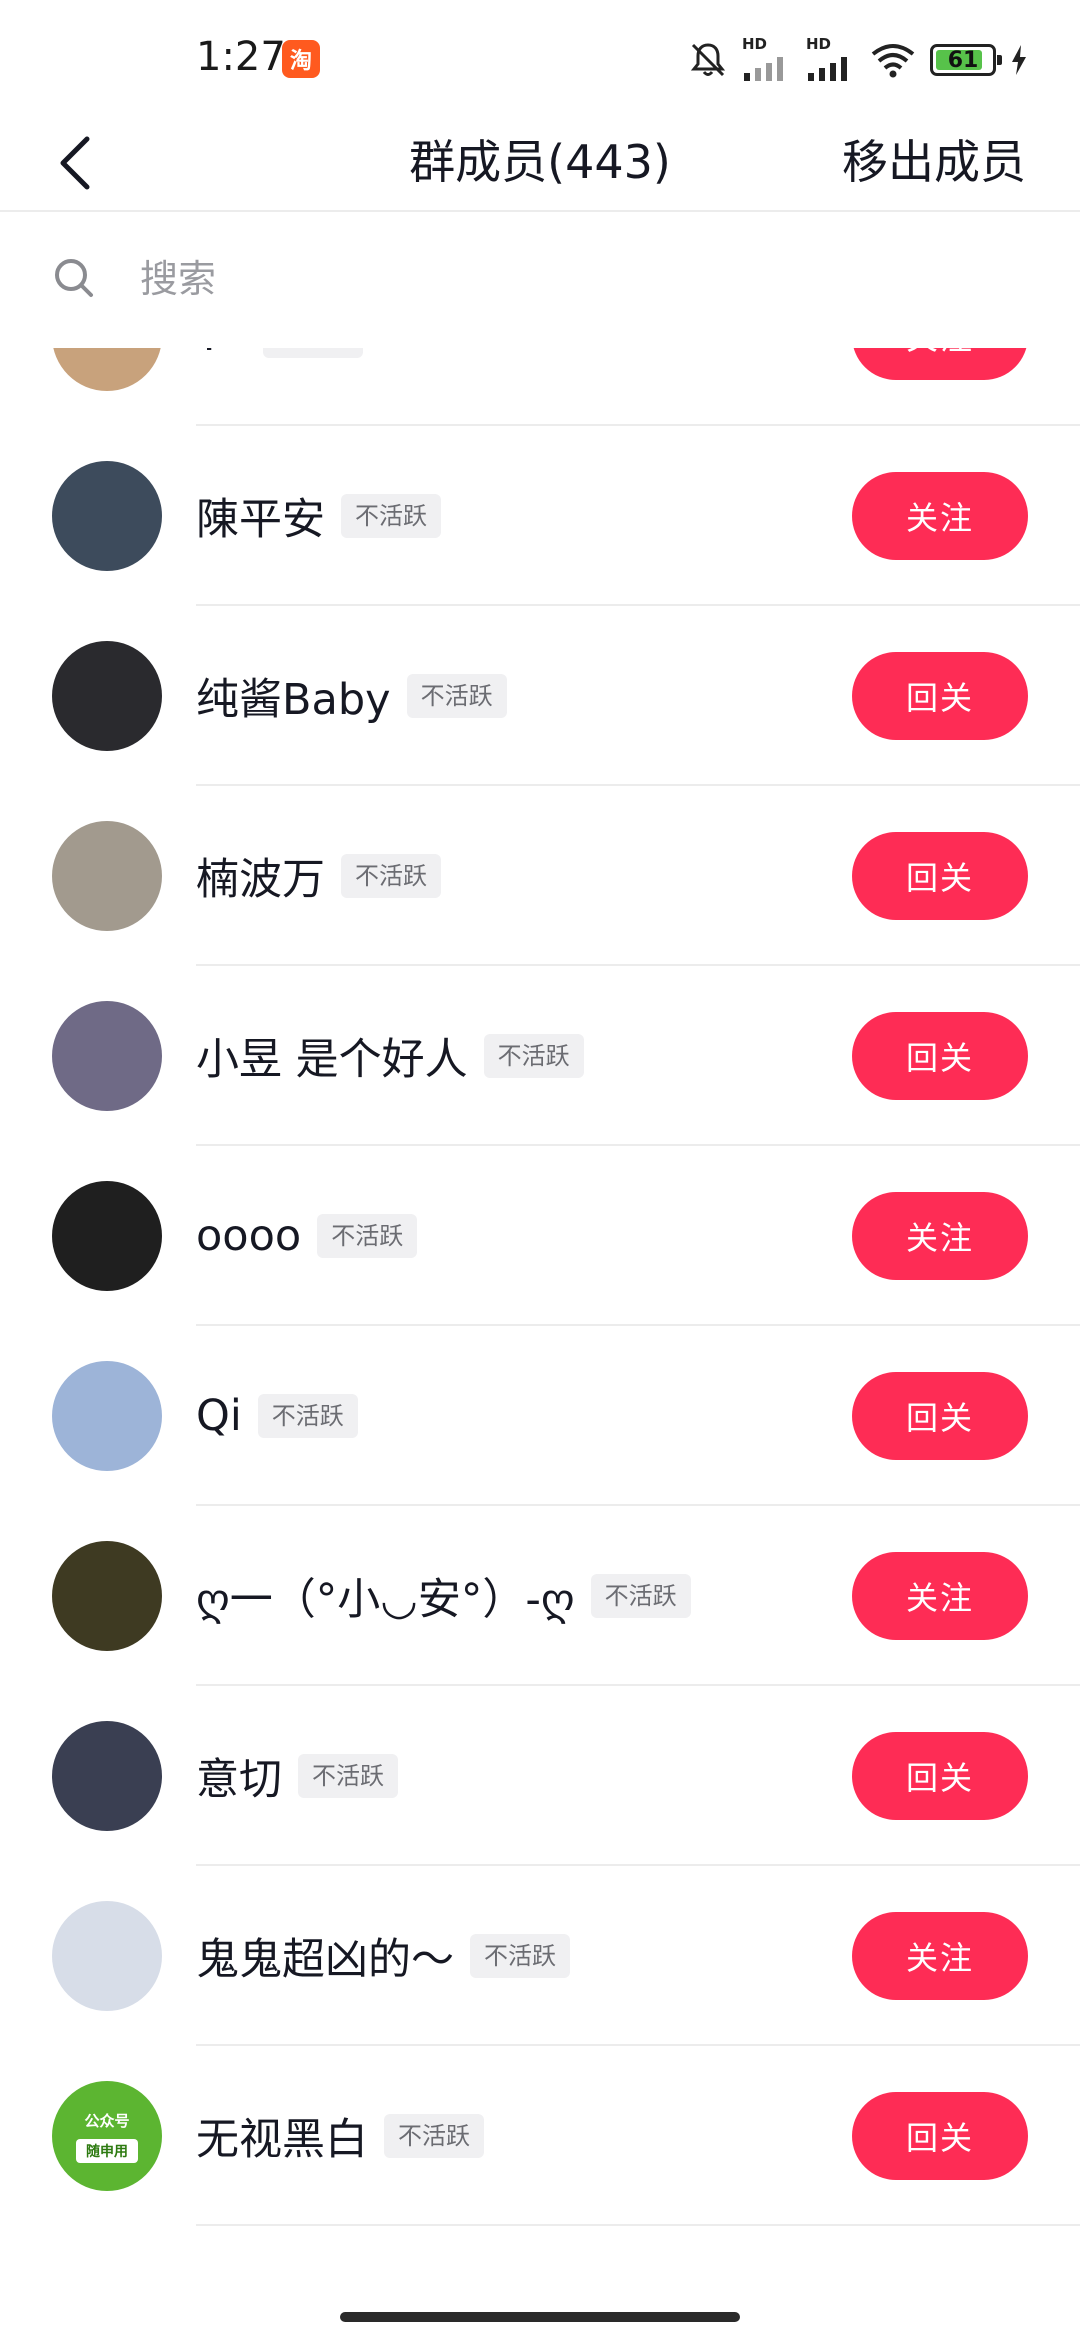 This screenshot has width=1080, height=2340. I want to click on battery-icon: 61, so click(966, 60).